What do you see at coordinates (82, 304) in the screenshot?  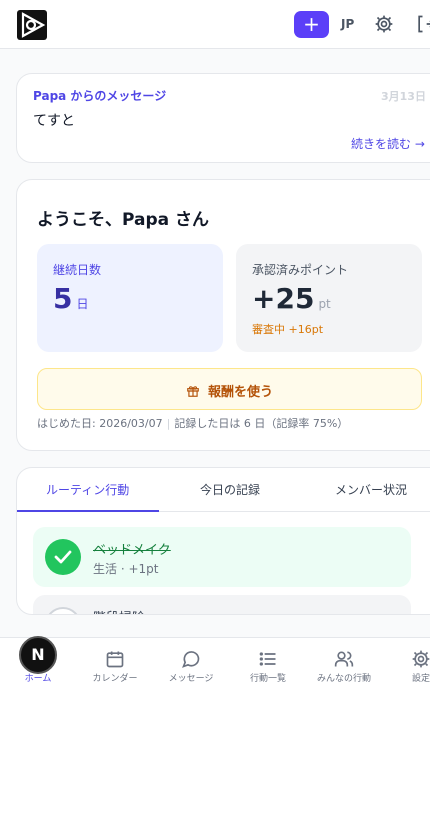 I see `streak-unit: 日` at bounding box center [82, 304].